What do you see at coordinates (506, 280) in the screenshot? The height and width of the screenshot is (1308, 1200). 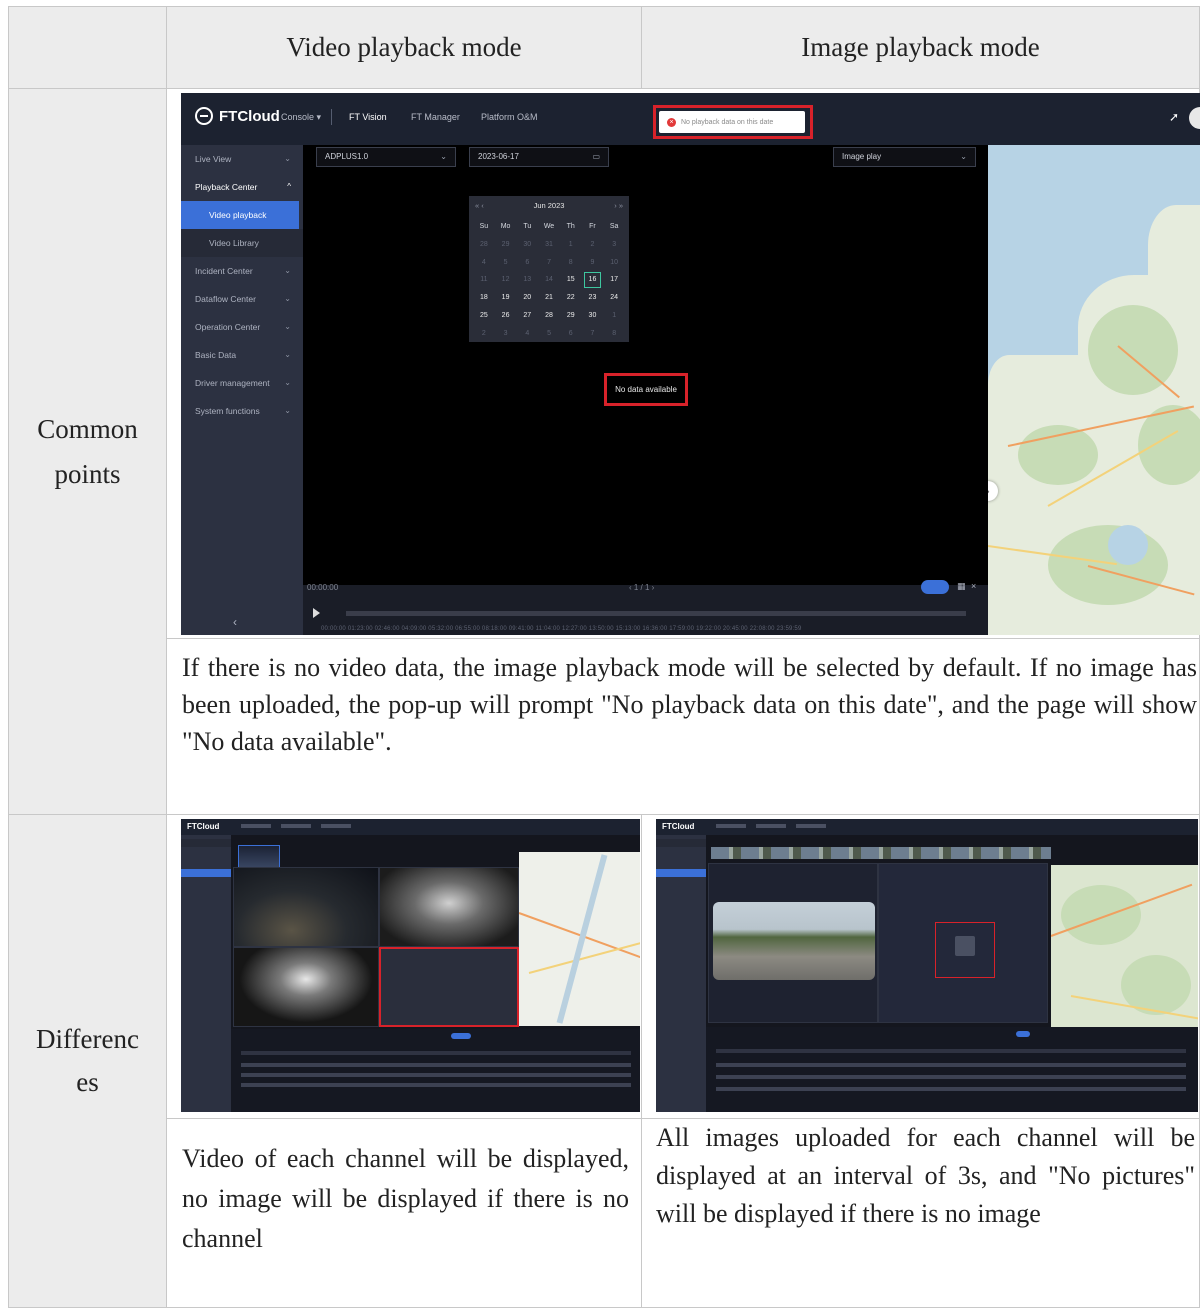 I see `calendar-day: 12` at bounding box center [506, 280].